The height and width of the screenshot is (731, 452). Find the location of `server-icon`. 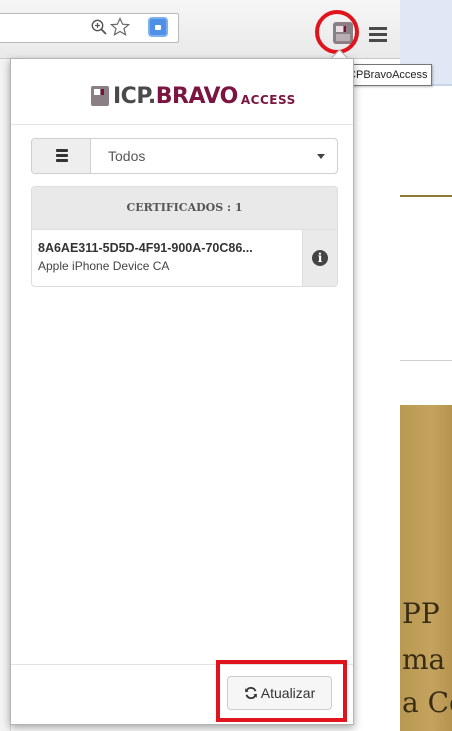

server-icon is located at coordinates (62, 155).